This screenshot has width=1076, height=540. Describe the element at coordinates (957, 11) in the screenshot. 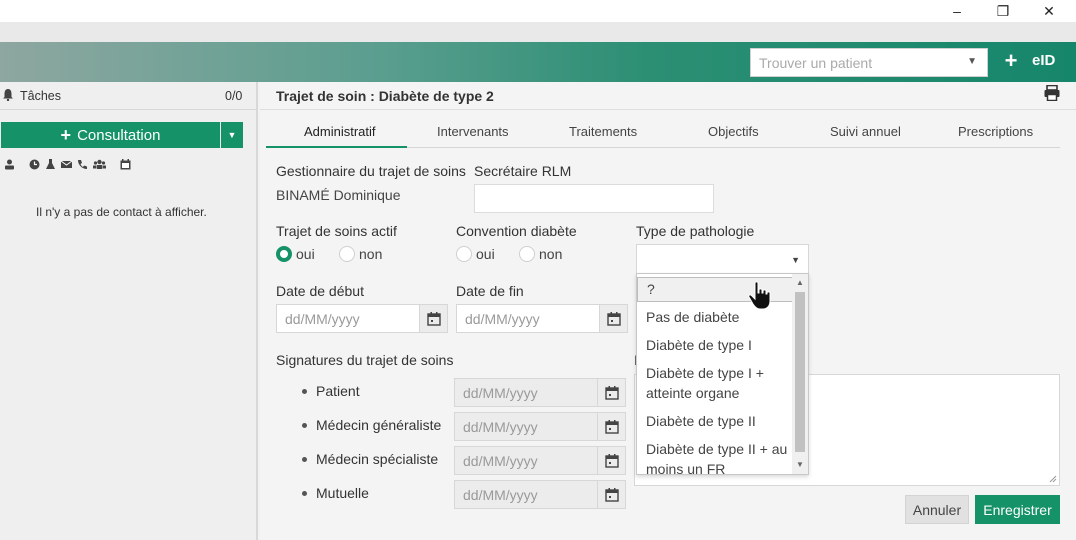

I see `minimize-button: –` at that location.